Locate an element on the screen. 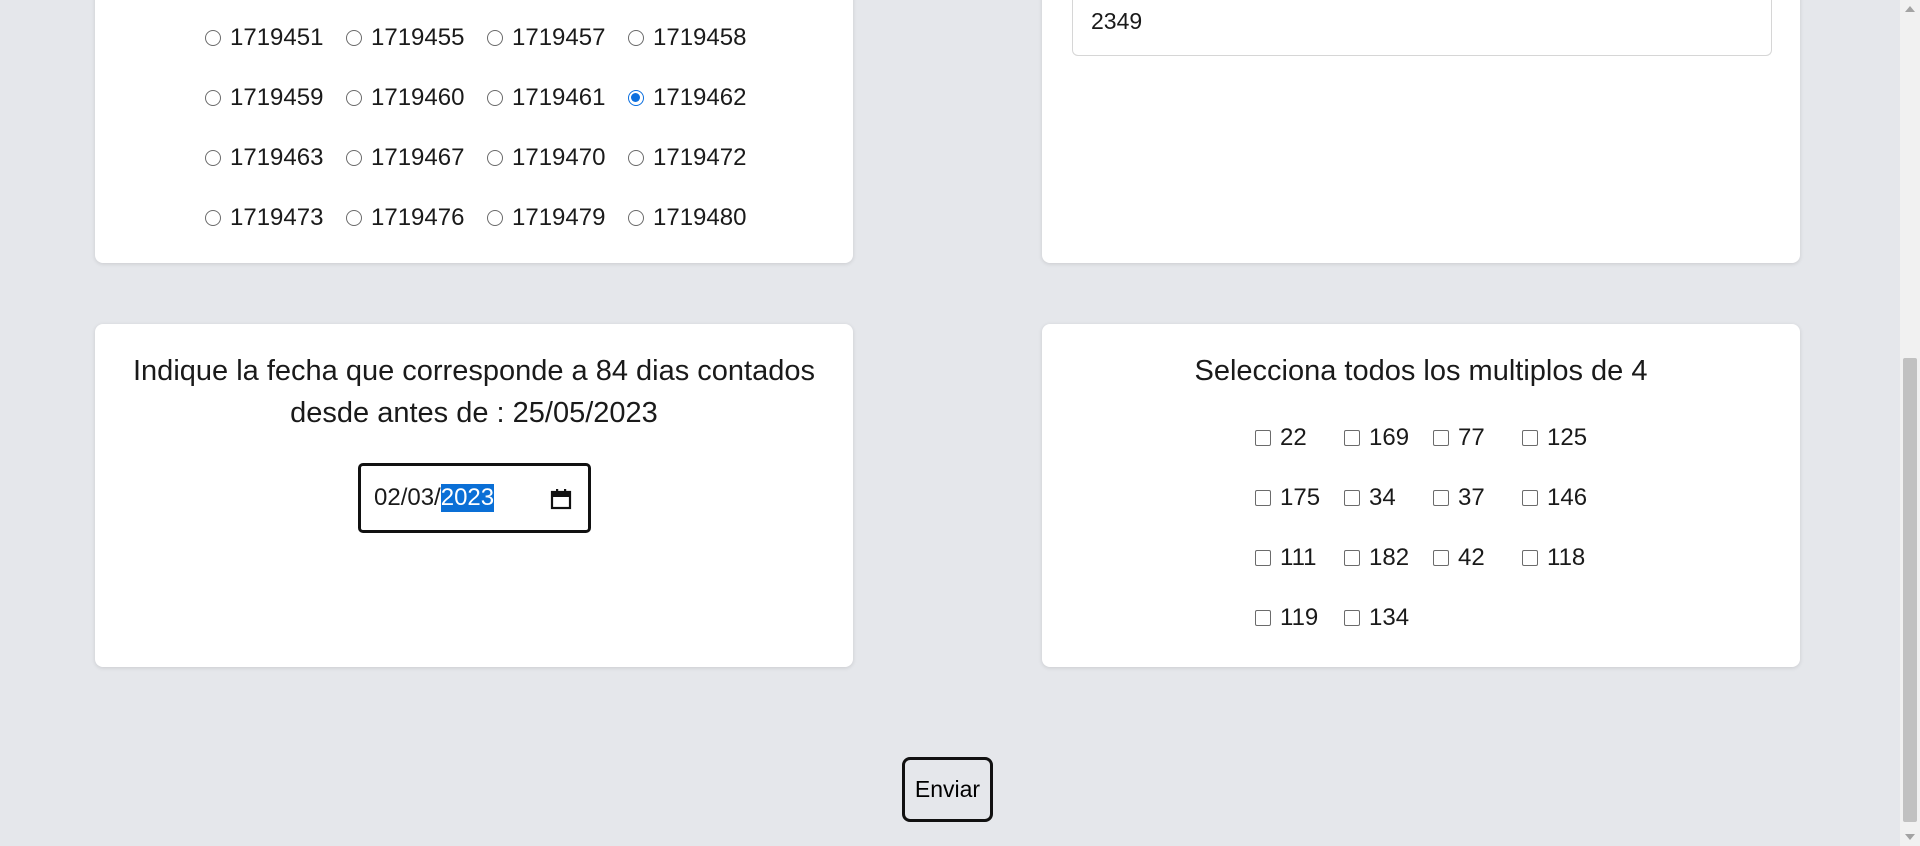 The width and height of the screenshot is (1920, 846). checkbox-option: 182 is located at coordinates (1388, 558).